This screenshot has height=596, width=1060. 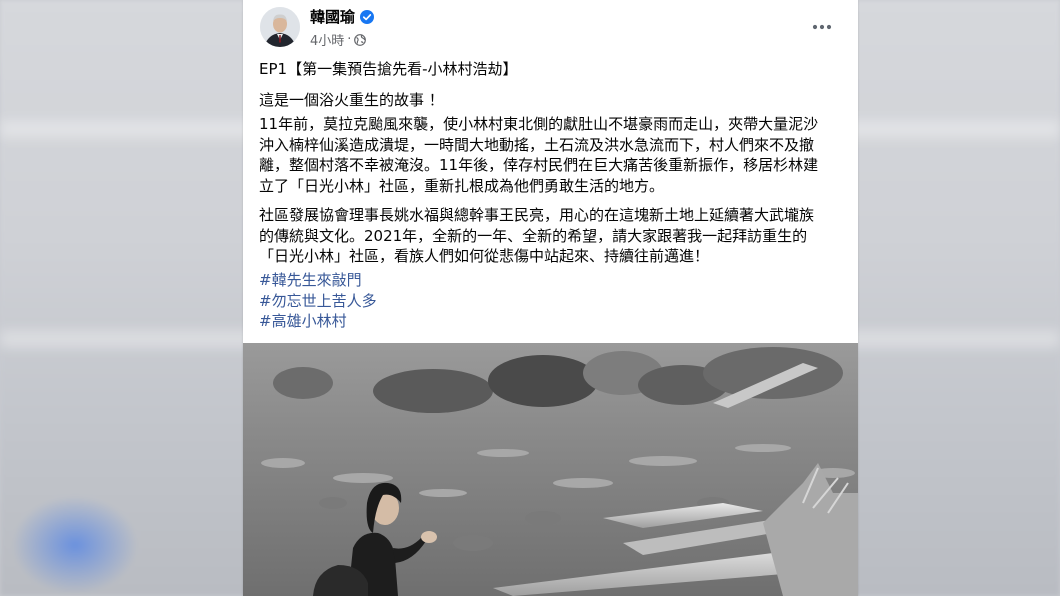 I want to click on more-options-button, so click(x=822, y=27).